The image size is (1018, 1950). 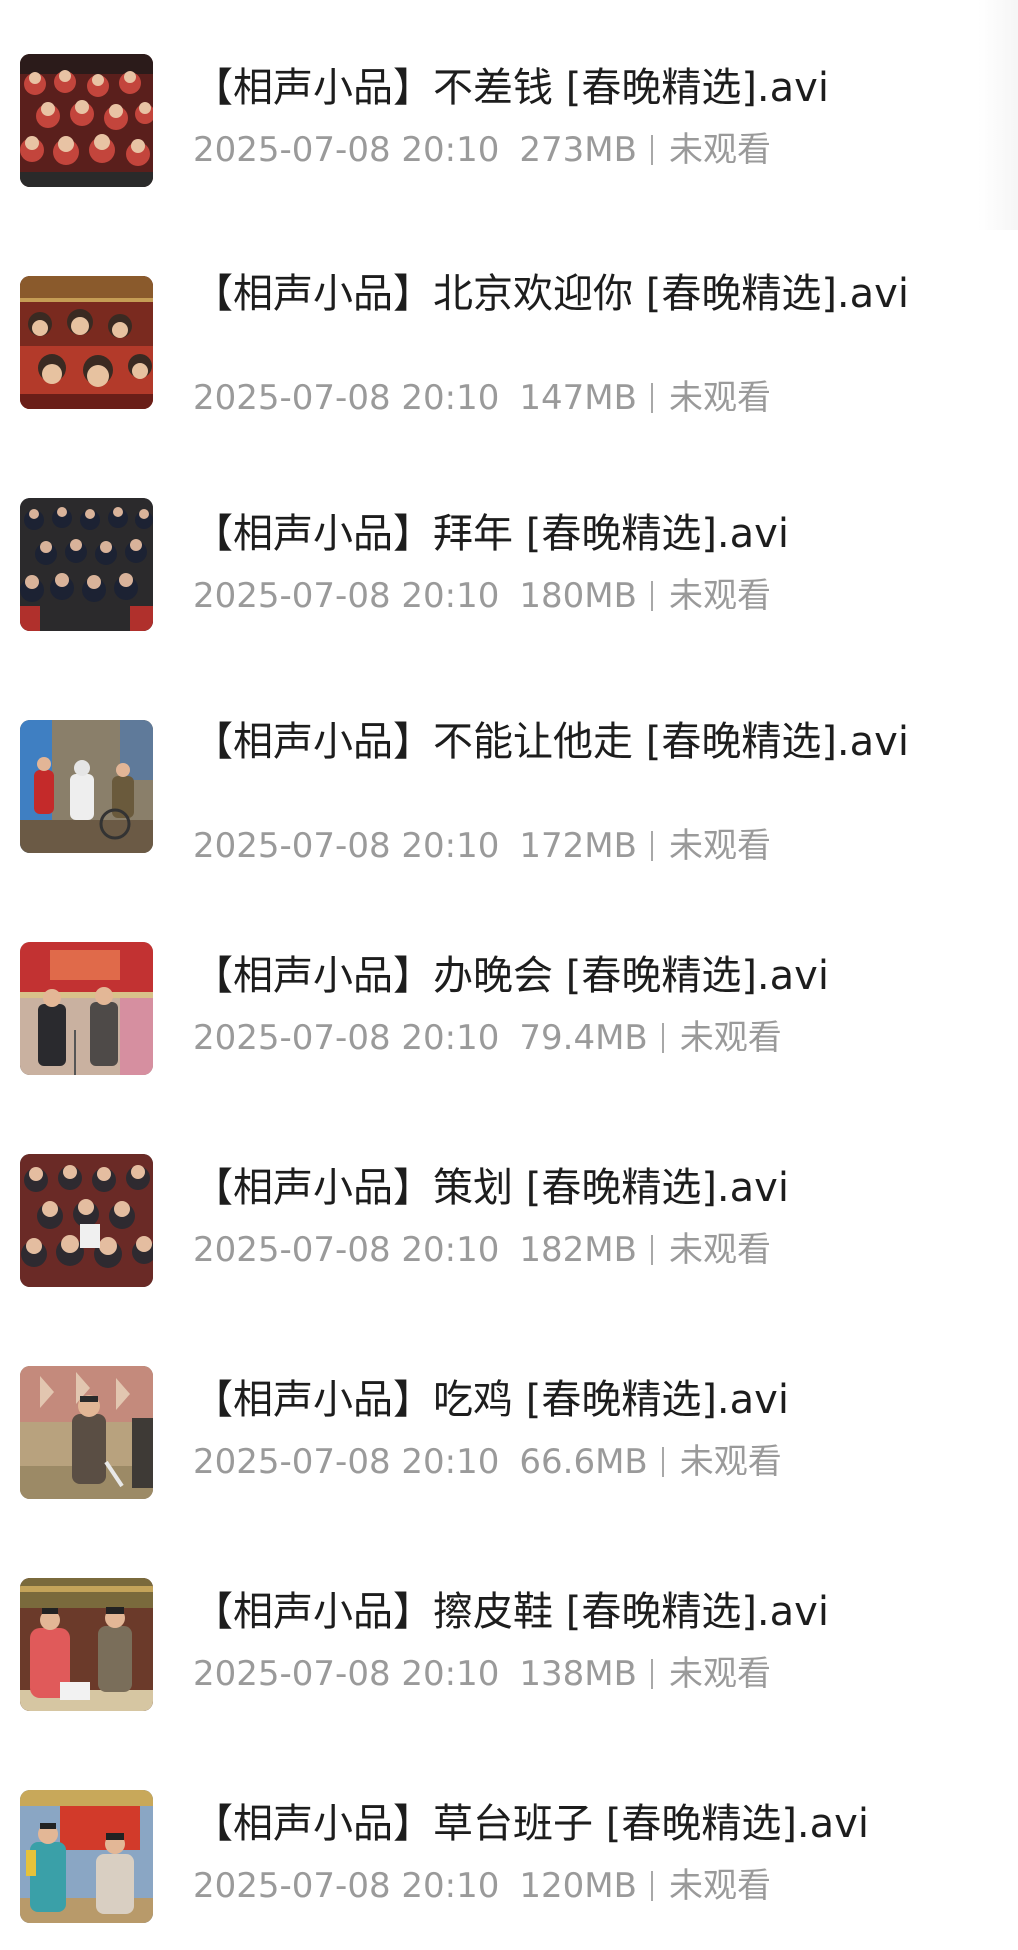 I want to click on edge-shadow, so click(x=998, y=115).